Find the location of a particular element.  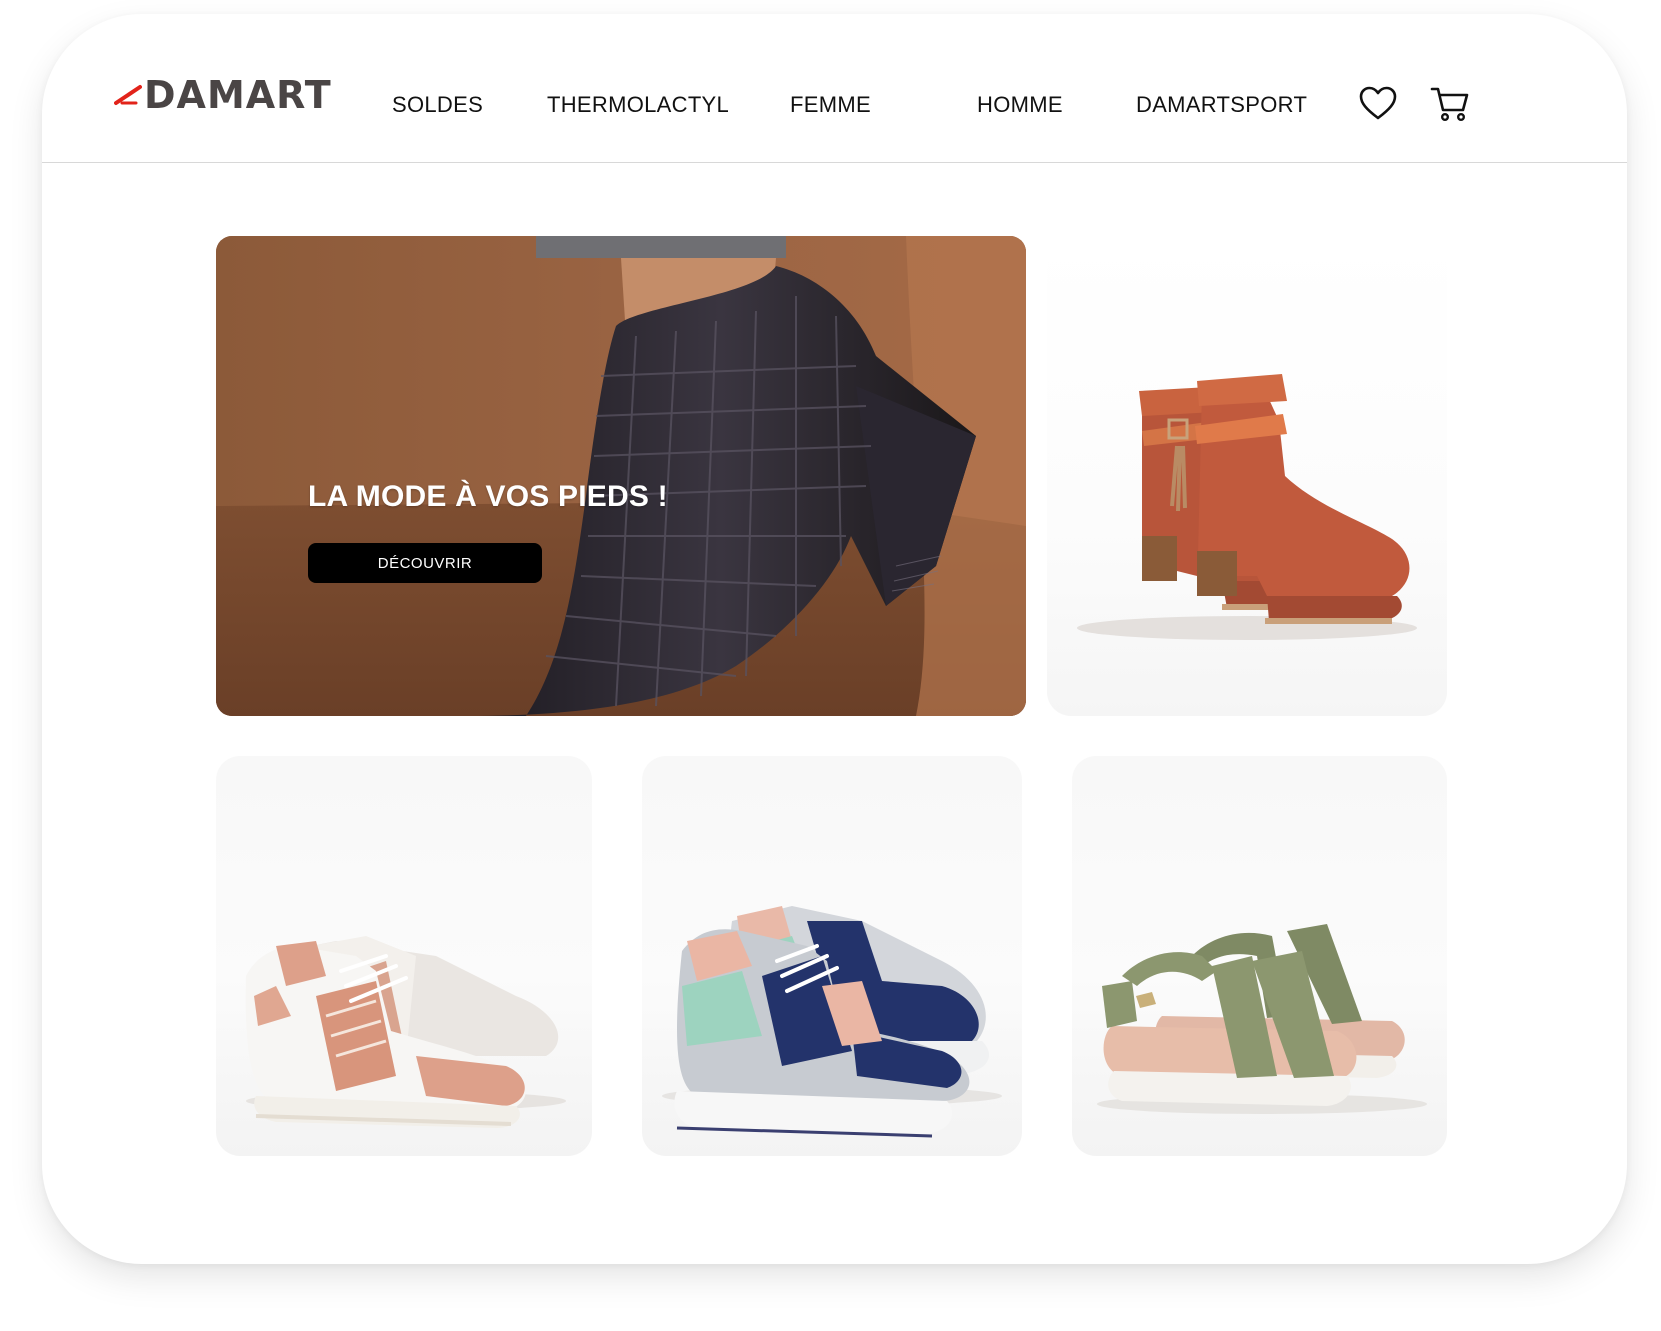

damart-logo: DAMART is located at coordinates (223, 95).